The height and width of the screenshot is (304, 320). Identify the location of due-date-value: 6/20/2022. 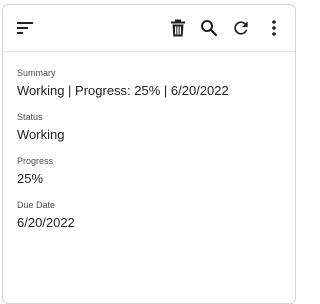
(46, 222).